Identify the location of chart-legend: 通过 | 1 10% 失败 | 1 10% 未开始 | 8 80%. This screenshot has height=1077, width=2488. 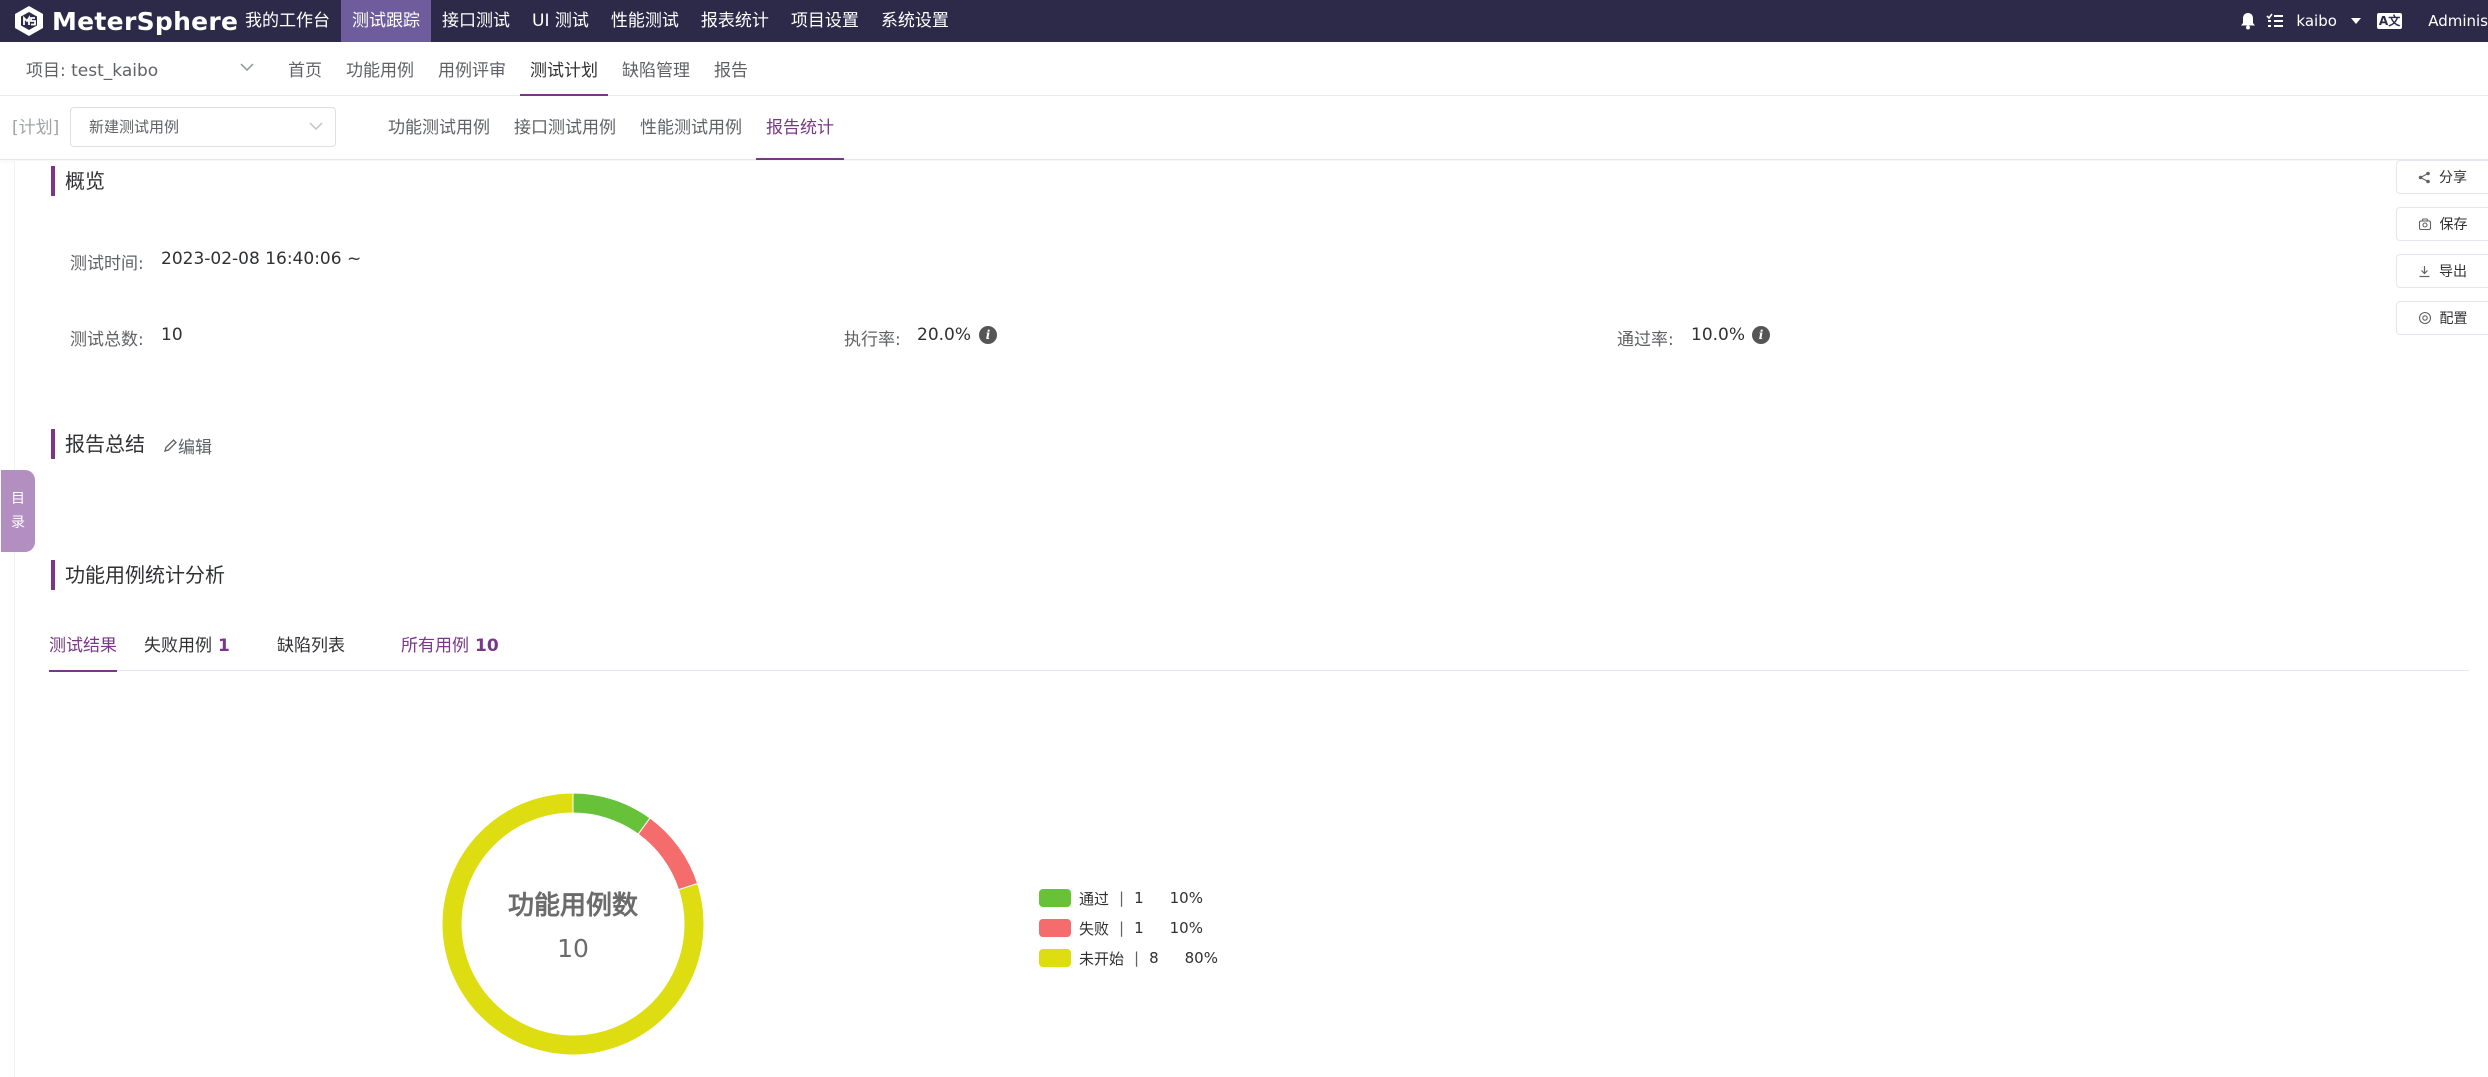
(1128, 928).